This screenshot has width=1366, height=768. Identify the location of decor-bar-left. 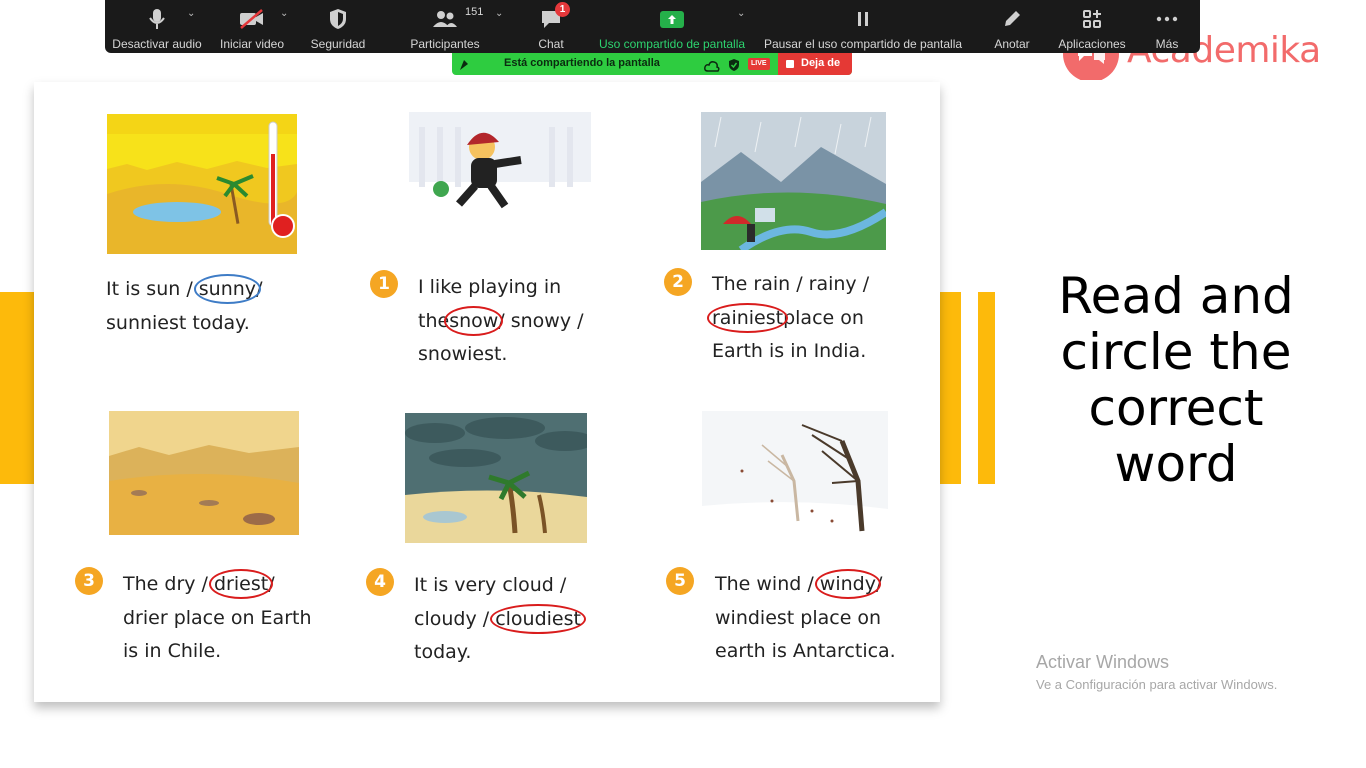
(17, 388).